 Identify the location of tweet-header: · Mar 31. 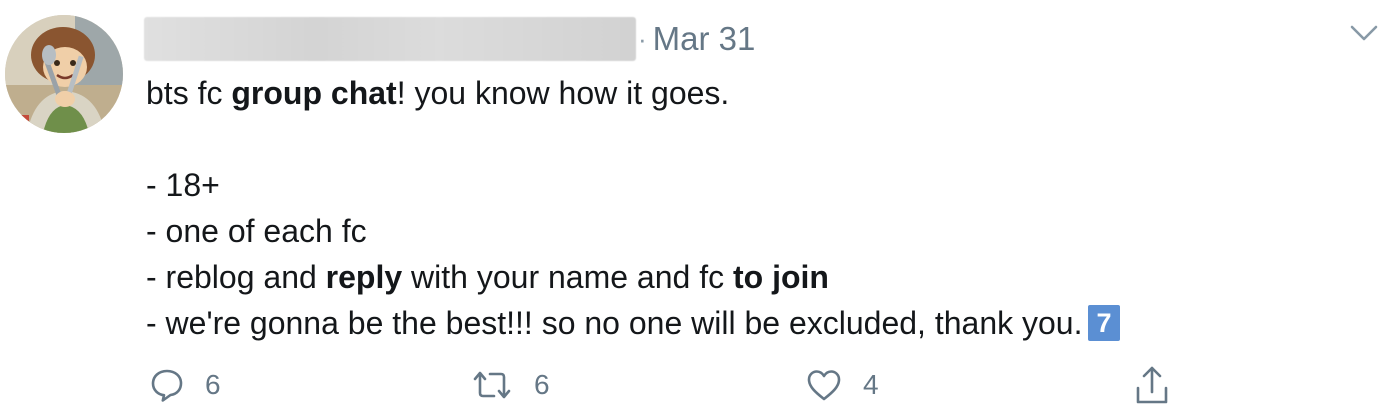
(449, 39).